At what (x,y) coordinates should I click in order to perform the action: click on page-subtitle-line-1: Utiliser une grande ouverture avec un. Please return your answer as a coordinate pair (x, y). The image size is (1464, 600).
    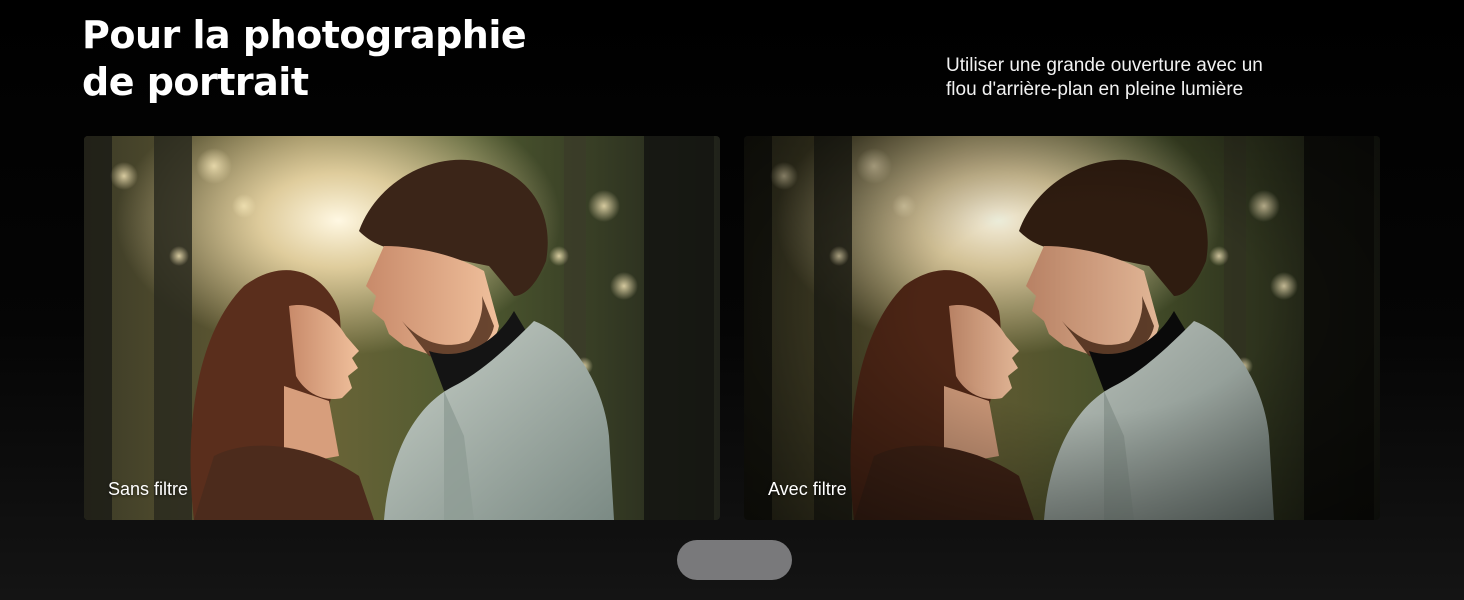
    Looking at the image, I should click on (1104, 65).